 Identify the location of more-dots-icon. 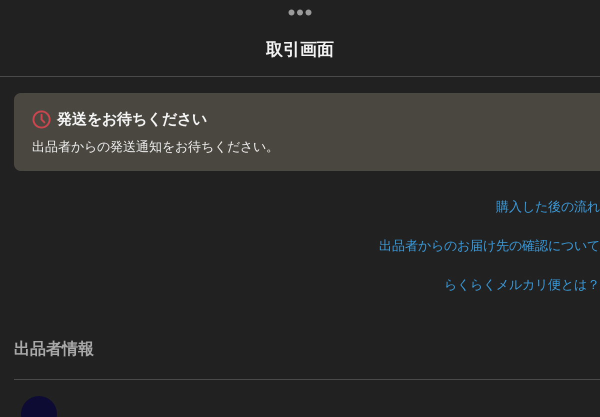
(300, 12).